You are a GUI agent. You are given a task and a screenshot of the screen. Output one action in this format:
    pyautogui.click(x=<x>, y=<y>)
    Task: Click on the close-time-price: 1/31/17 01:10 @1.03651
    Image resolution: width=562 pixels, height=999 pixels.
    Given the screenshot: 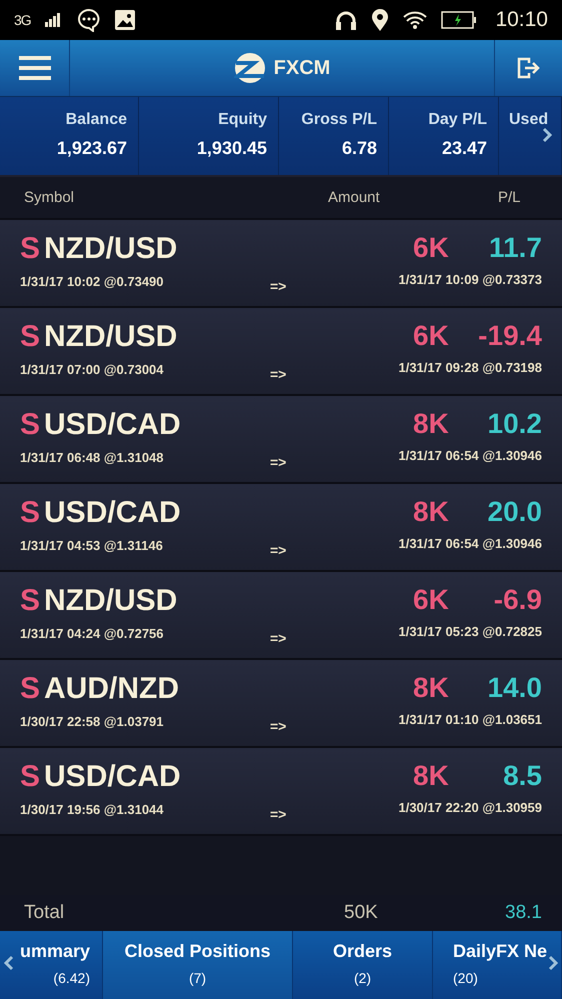 What is the action you would take?
    pyautogui.click(x=469, y=719)
    